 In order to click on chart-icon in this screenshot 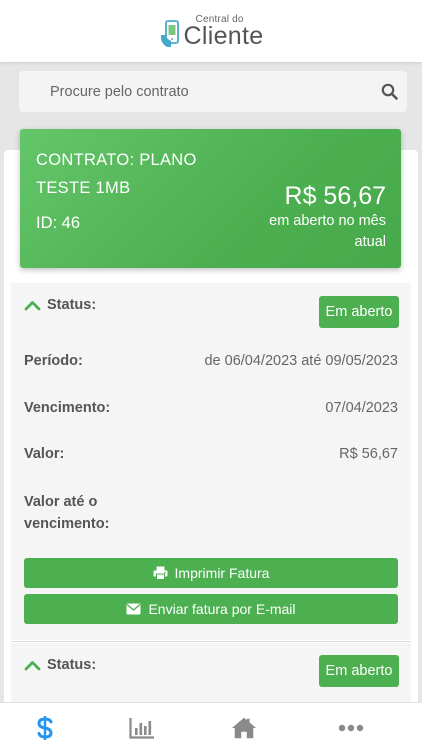, I will do `click(141, 728)`.